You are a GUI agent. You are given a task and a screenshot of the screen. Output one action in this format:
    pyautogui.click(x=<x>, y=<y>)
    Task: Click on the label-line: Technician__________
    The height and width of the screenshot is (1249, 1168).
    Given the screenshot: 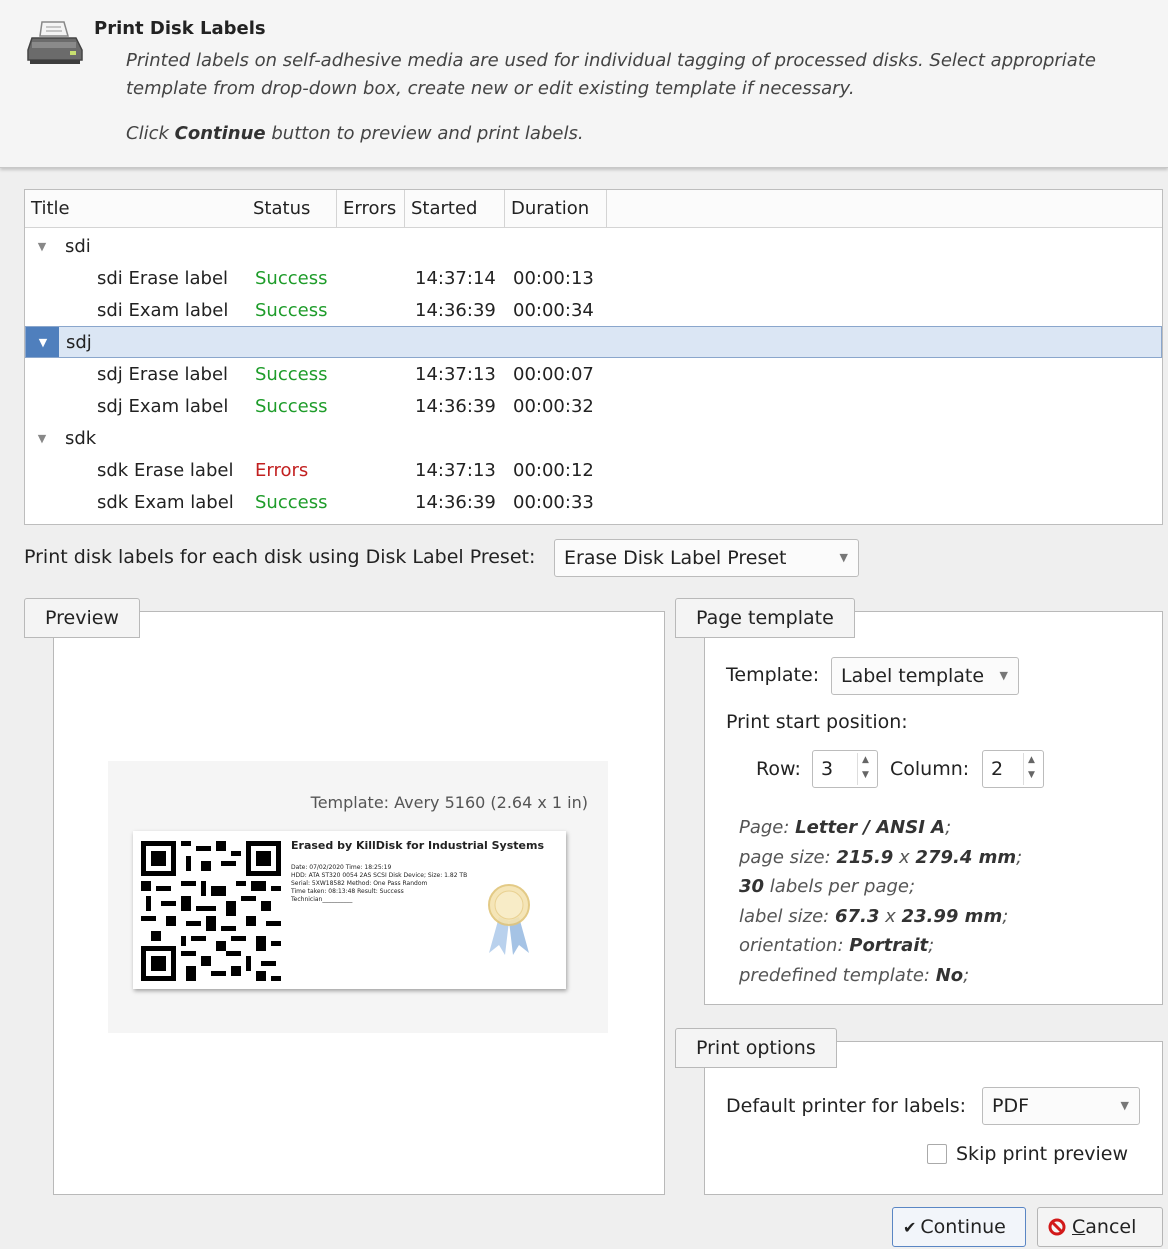 What is the action you would take?
    pyautogui.click(x=322, y=899)
    